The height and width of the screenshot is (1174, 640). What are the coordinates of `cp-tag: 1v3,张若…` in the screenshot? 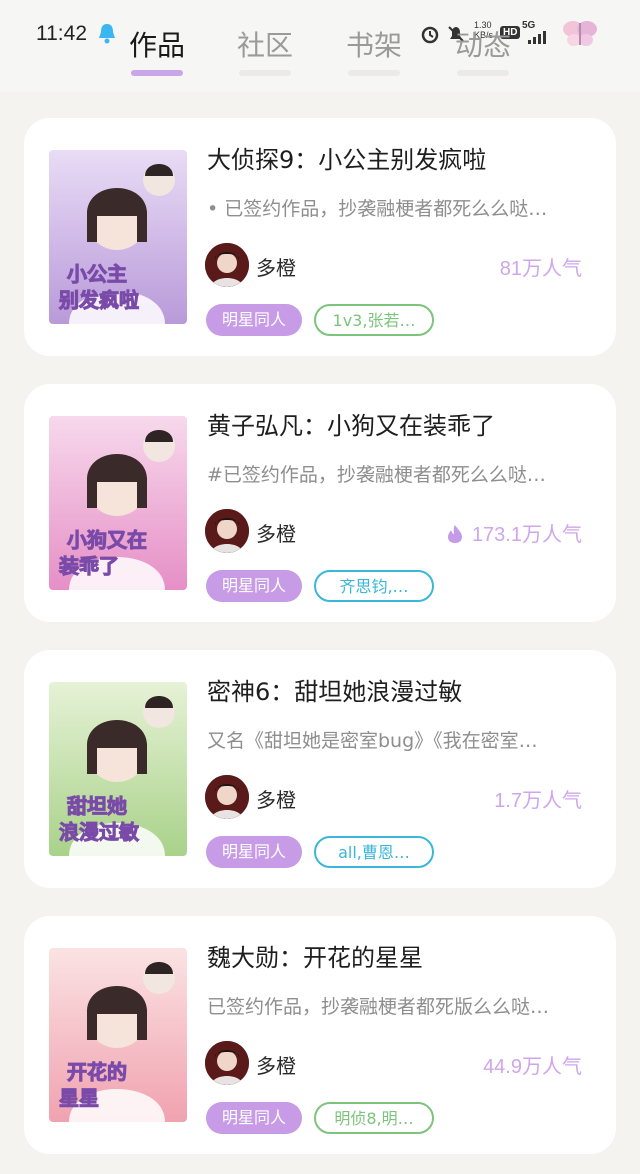 It's located at (374, 320).